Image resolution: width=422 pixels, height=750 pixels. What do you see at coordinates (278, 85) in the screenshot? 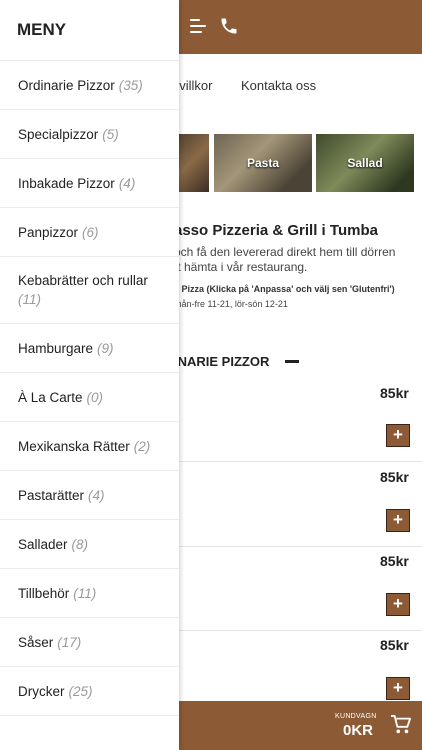
I see `nav-link-contact: Kontakta oss` at bounding box center [278, 85].